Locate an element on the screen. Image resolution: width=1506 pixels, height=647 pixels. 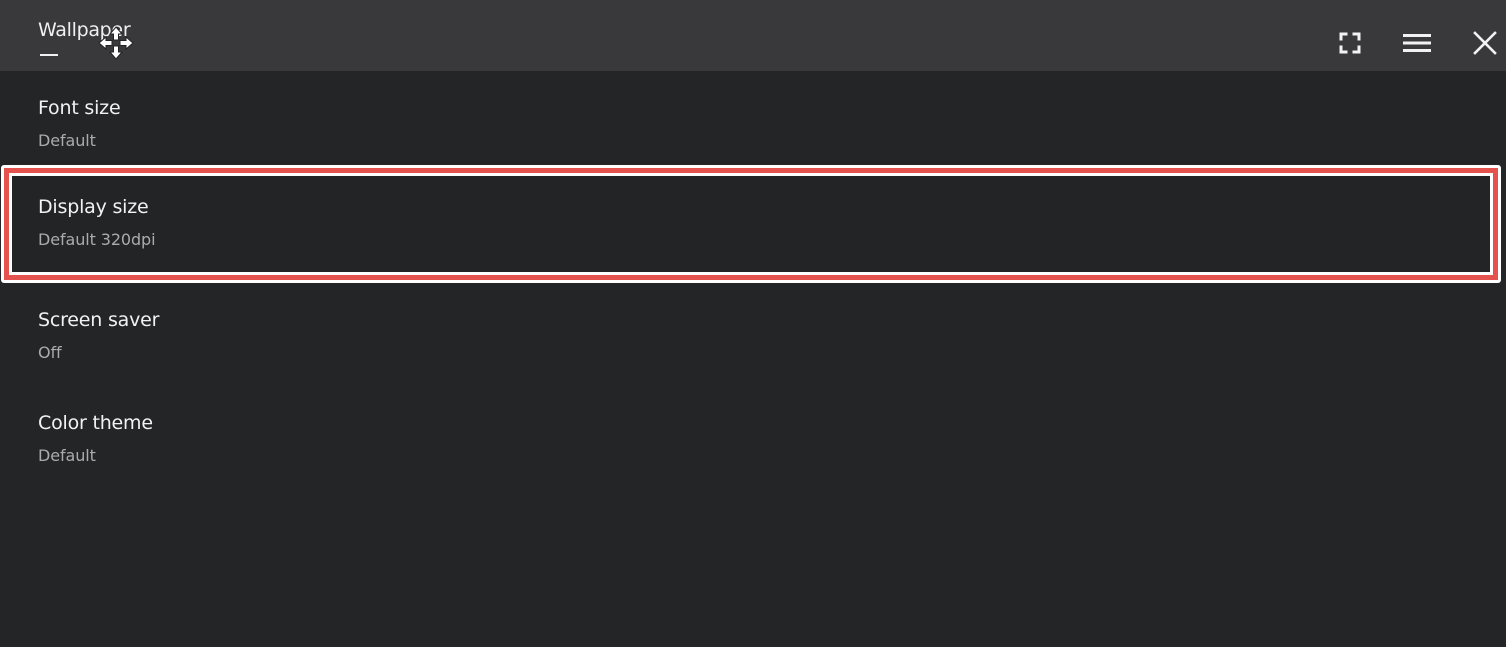
setting-label: Font size is located at coordinates (79, 108).